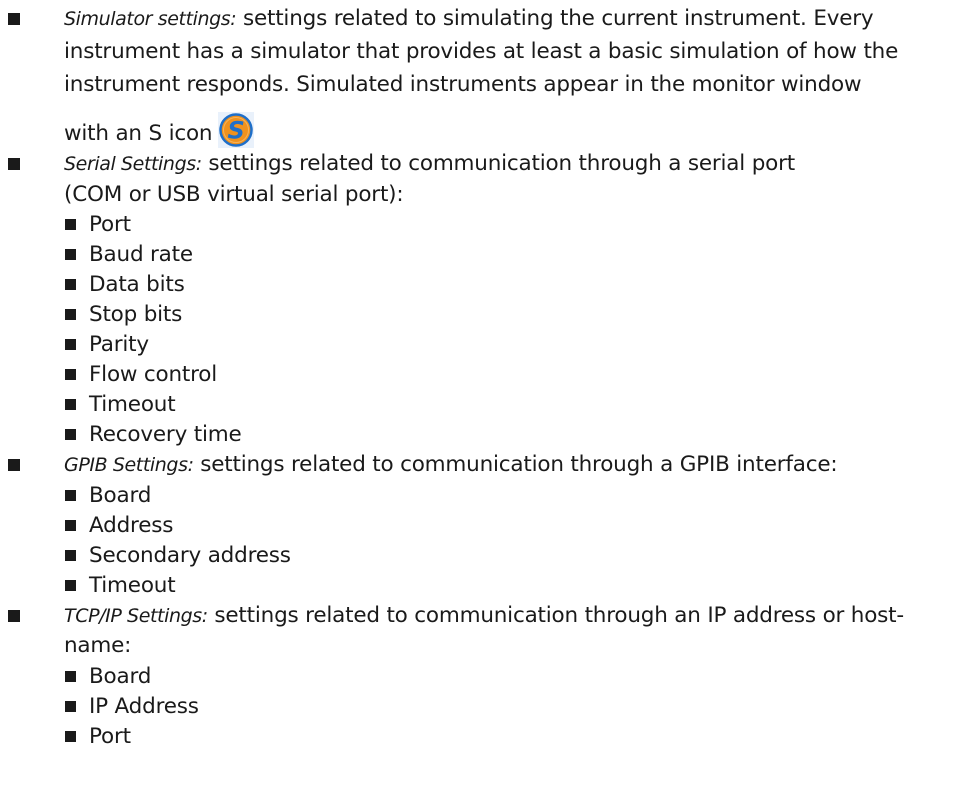 This screenshot has width=969, height=790. Describe the element at coordinates (153, 374) in the screenshot. I see `list-item: Flow control` at that location.